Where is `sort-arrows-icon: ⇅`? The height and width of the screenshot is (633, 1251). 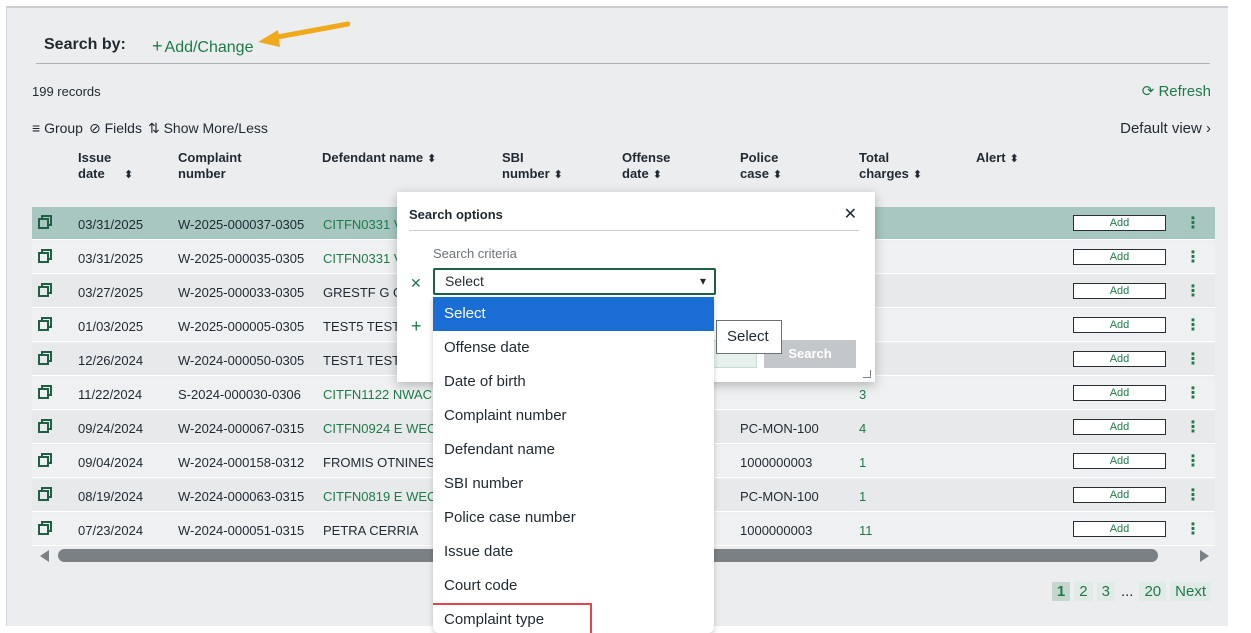
sort-arrows-icon: ⇅ is located at coordinates (153, 128).